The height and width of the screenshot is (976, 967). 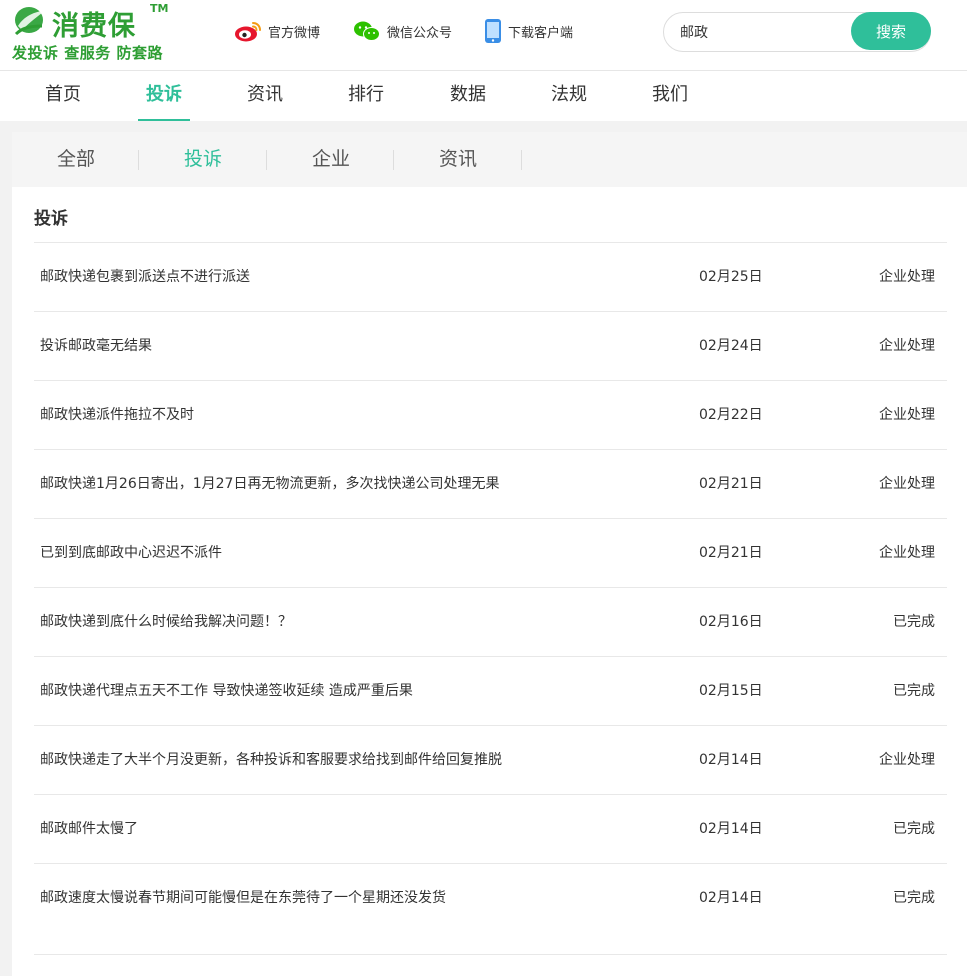 What do you see at coordinates (294, 33) in the screenshot?
I see `weibo-link-label: 官方微博` at bounding box center [294, 33].